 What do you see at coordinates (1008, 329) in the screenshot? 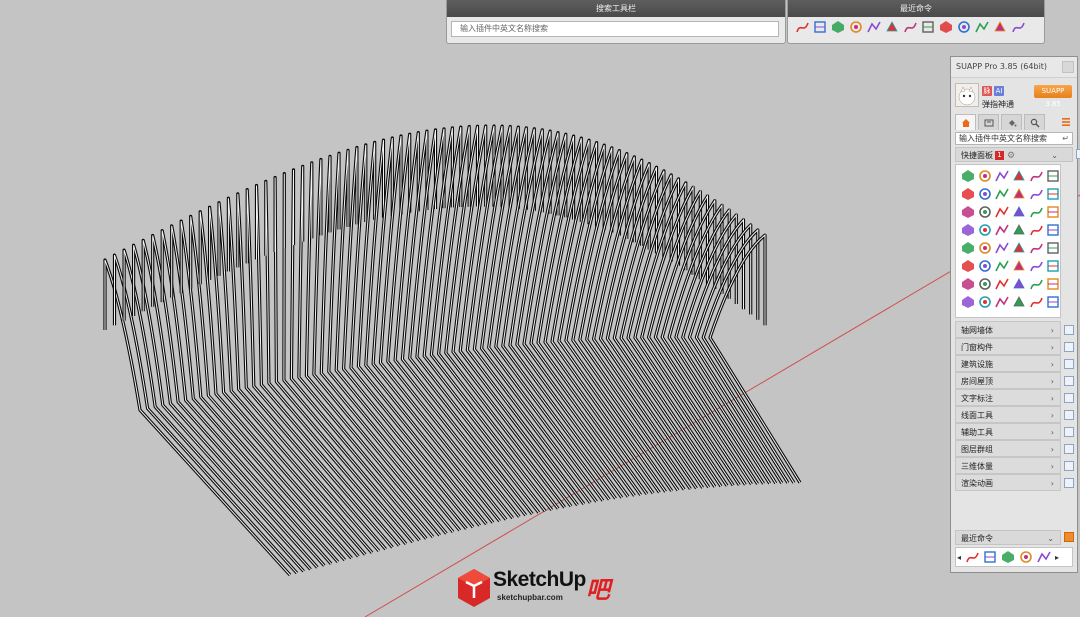
I see `category-item: 轴网墙体 ›` at bounding box center [1008, 329].